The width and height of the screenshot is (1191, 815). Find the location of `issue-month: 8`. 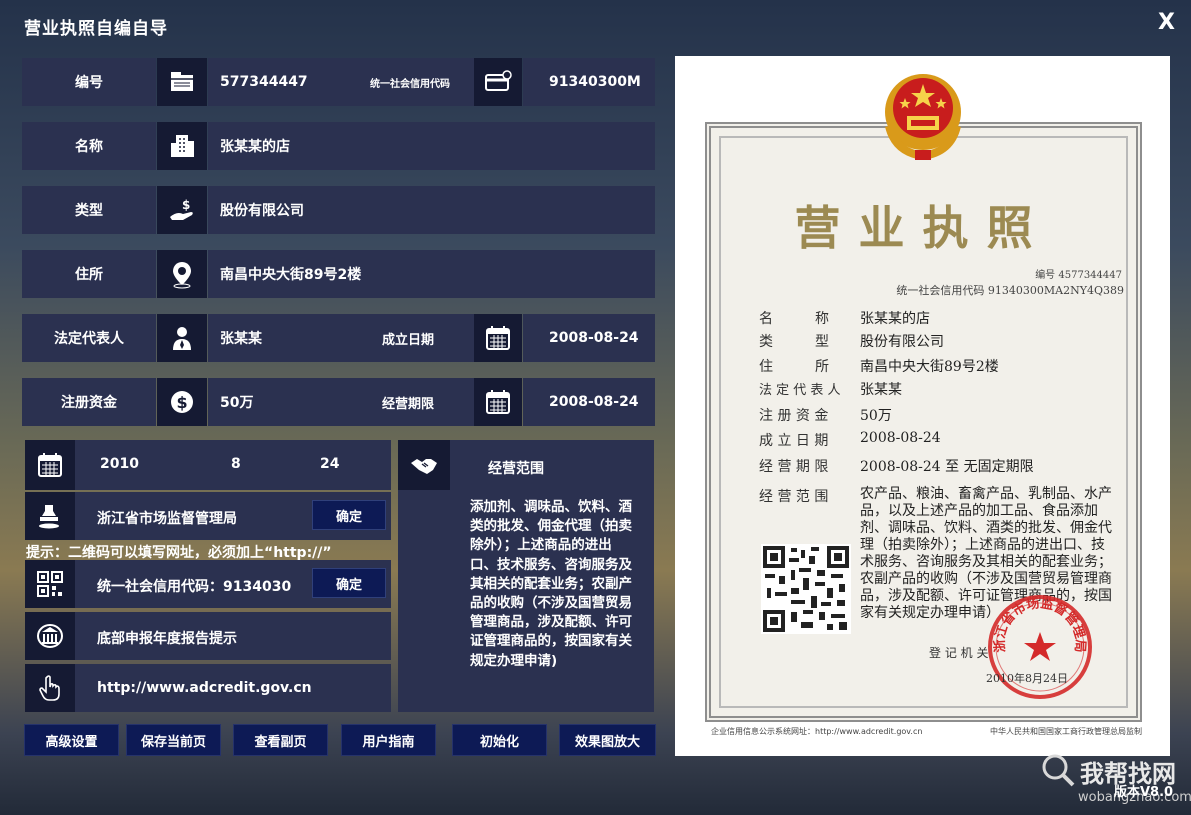

issue-month: 8 is located at coordinates (236, 464).